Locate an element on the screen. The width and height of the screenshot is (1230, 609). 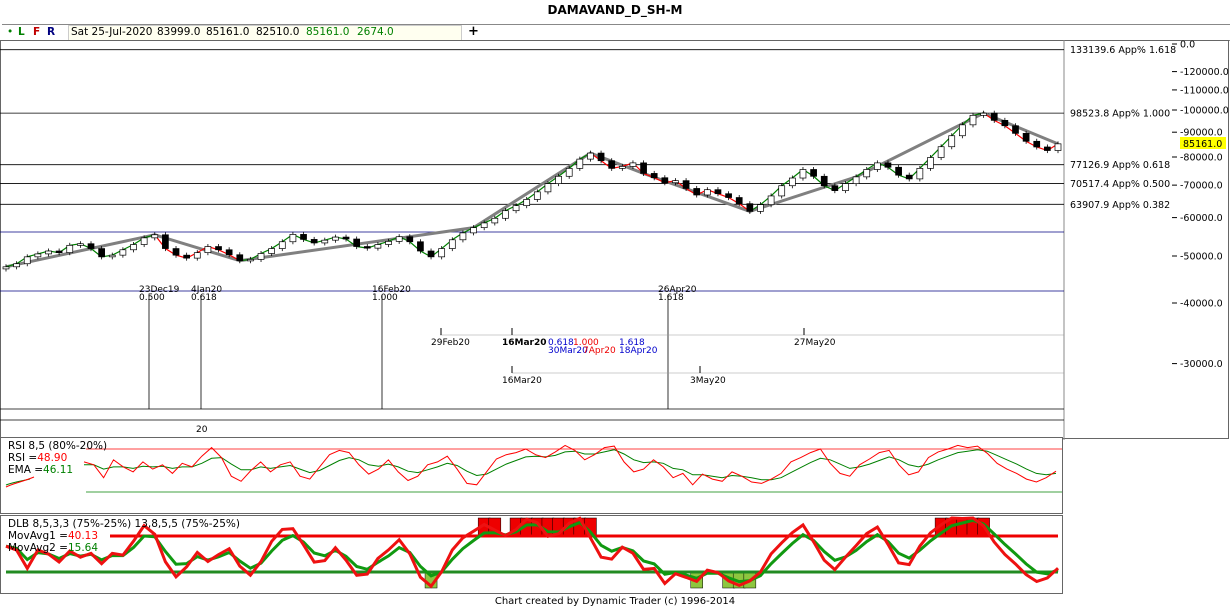
rsi-series-name: RSI is located at coordinates (17, 458).